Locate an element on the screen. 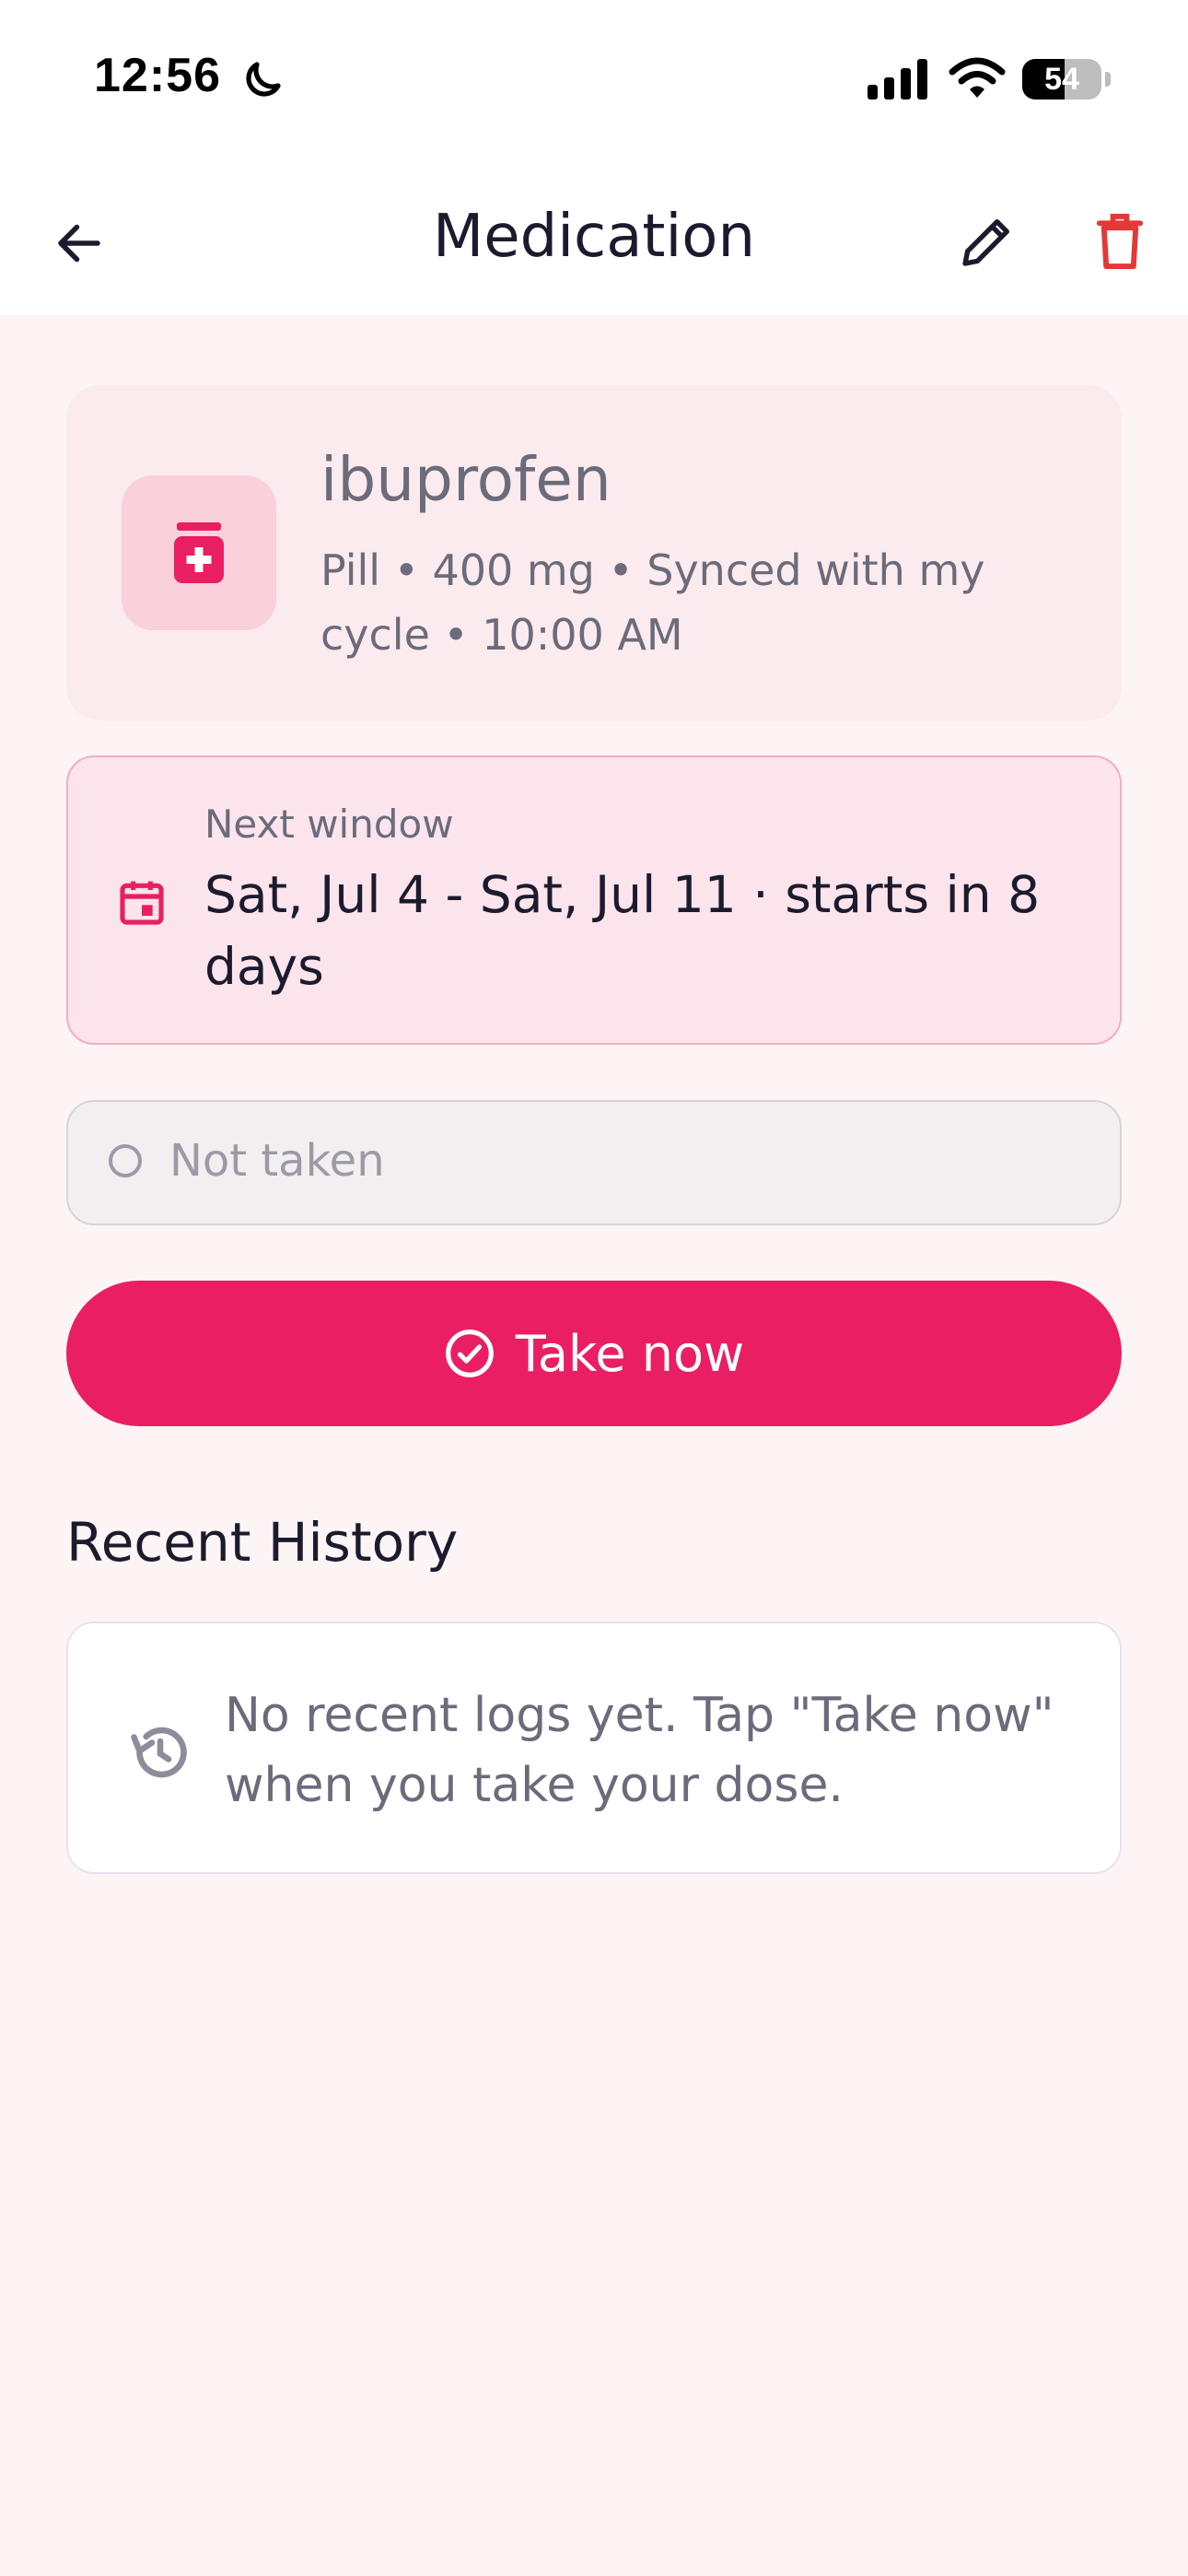 Image resolution: width=1188 pixels, height=2576 pixels. take-now-button: Take now is located at coordinates (594, 1353).